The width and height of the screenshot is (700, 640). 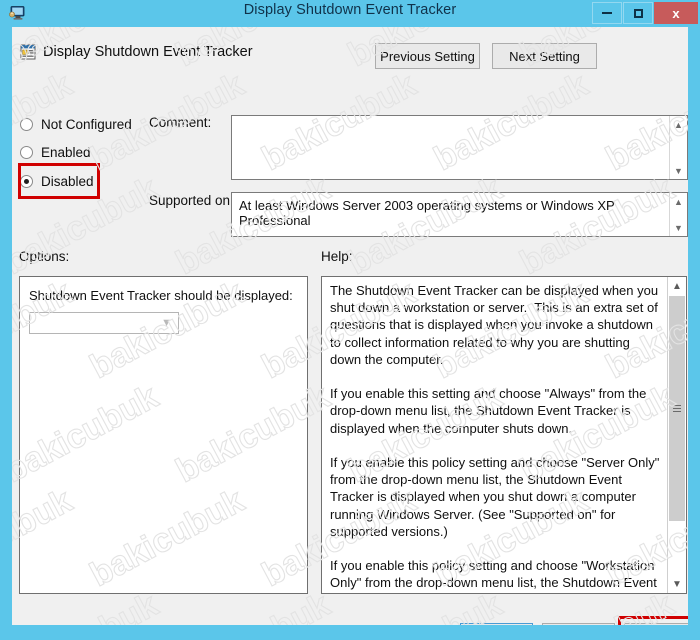 I want to click on minimize-button, so click(x=607, y=13).